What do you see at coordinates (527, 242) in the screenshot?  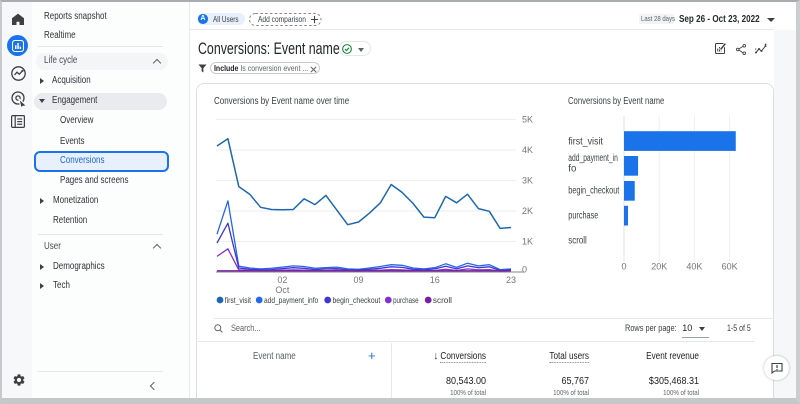 I see `svg-text: 1K` at bounding box center [527, 242].